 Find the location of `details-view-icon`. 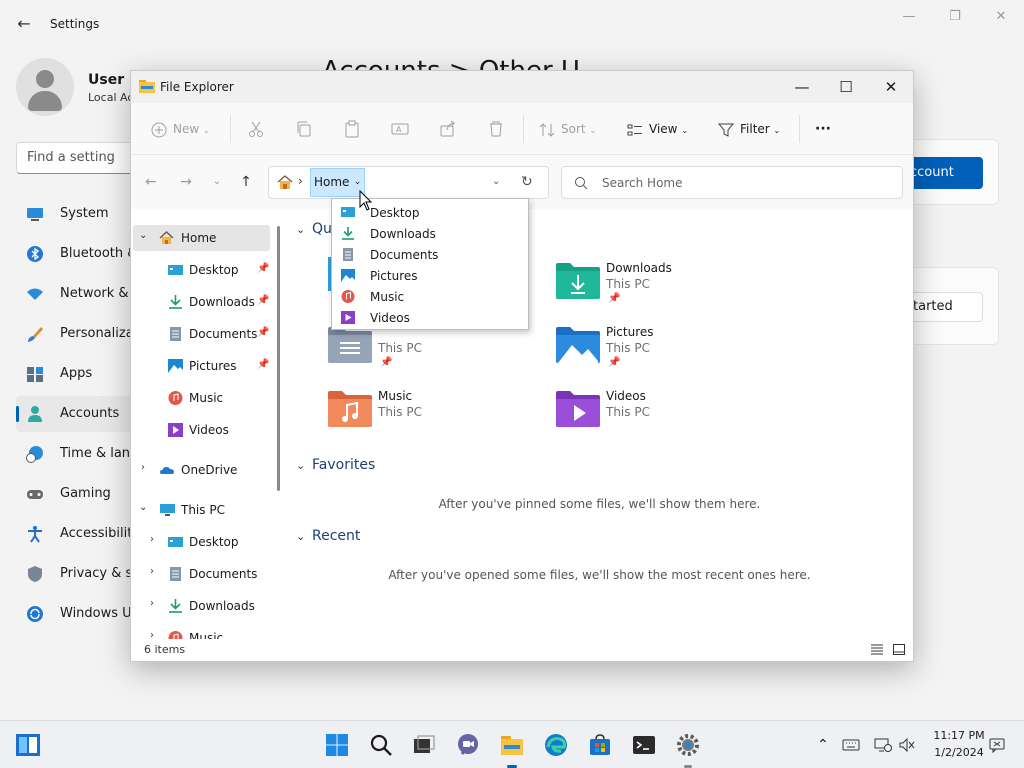

details-view-icon is located at coordinates (877, 649).